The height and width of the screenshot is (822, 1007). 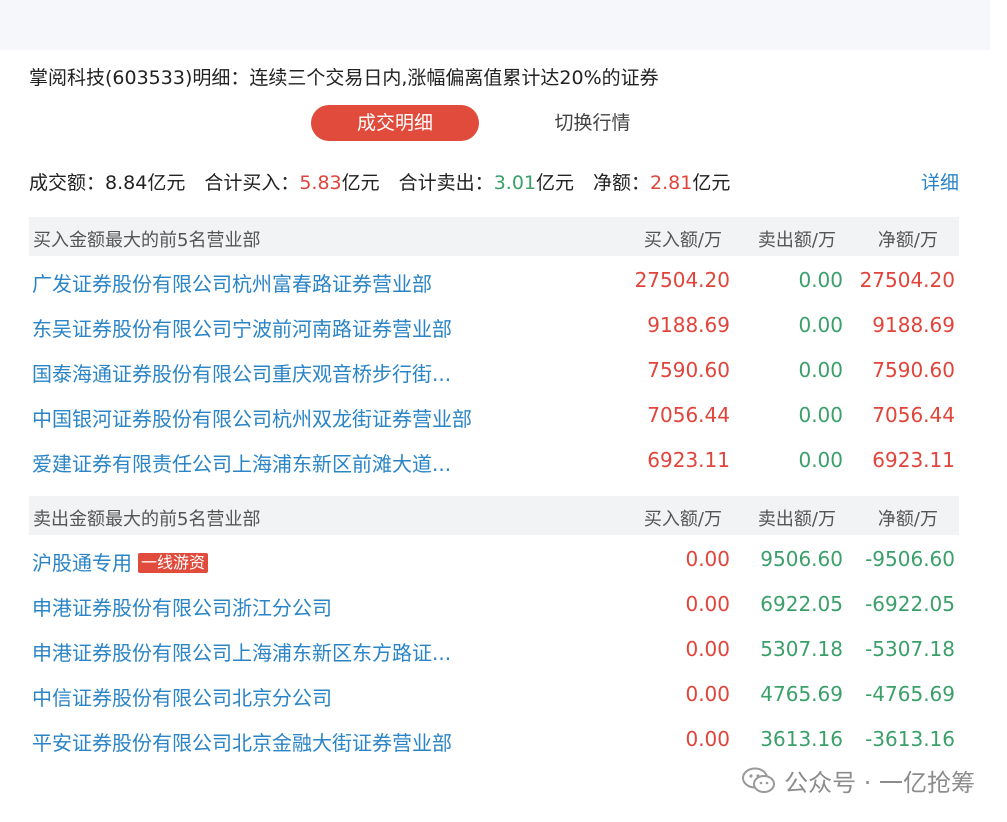 I want to click on sell-total-value: 3.01, so click(x=514, y=183).